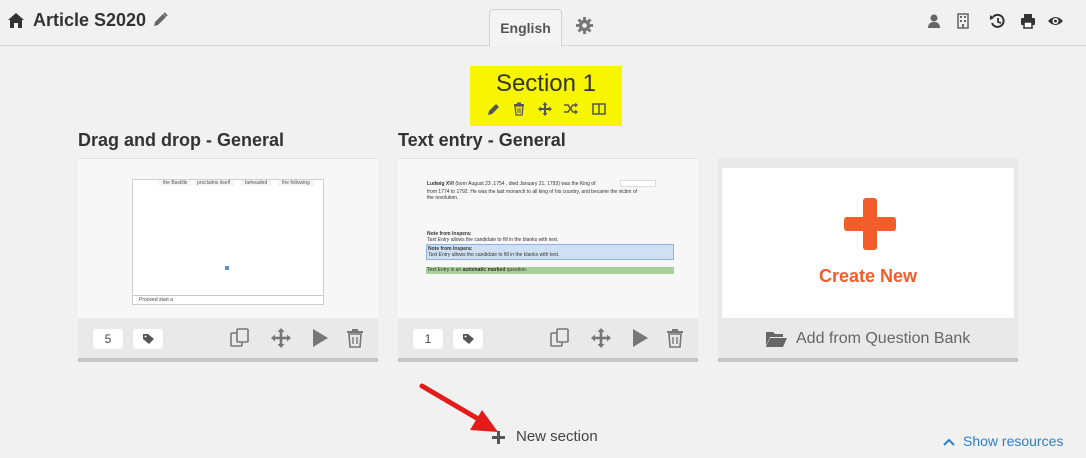 The image size is (1086, 458). Describe the element at coordinates (525, 27) in the screenshot. I see `tab-english: English` at that location.